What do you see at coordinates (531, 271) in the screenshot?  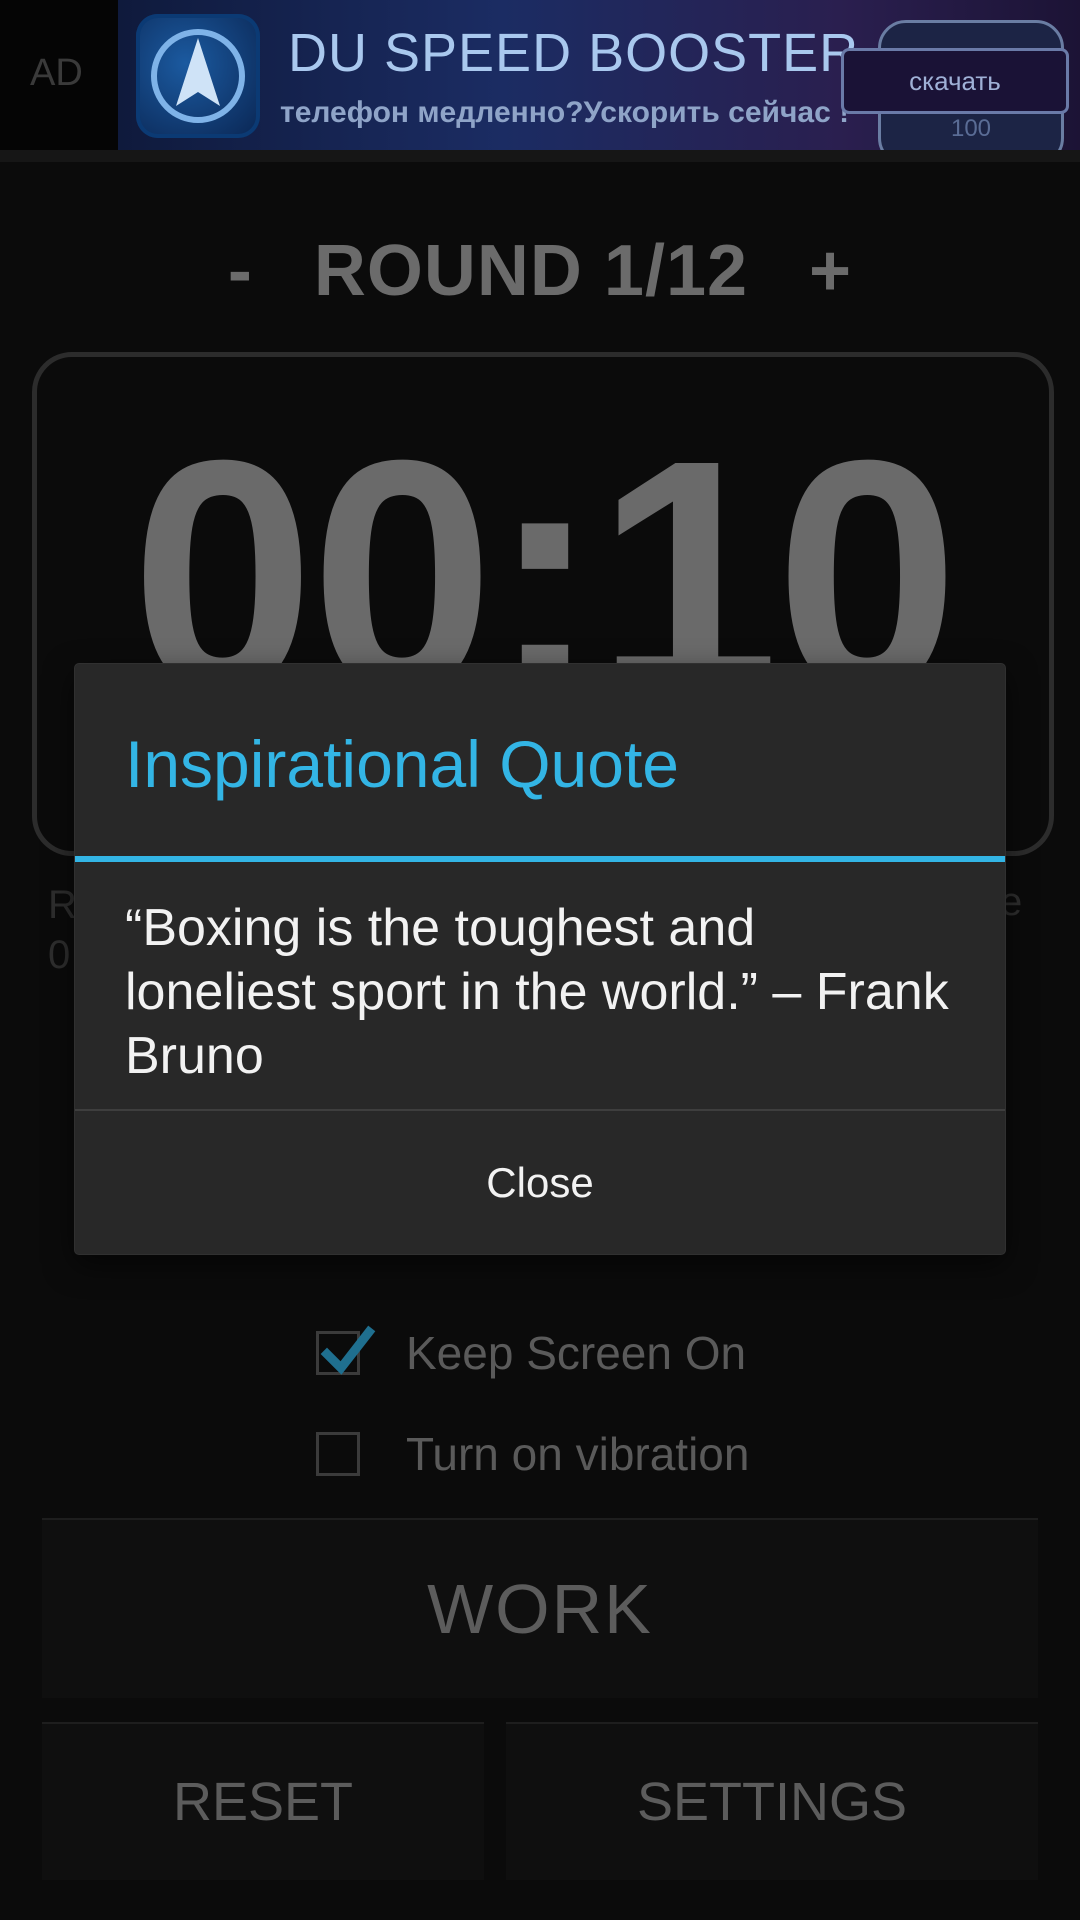 I see `round-label: ROUND 1/12` at bounding box center [531, 271].